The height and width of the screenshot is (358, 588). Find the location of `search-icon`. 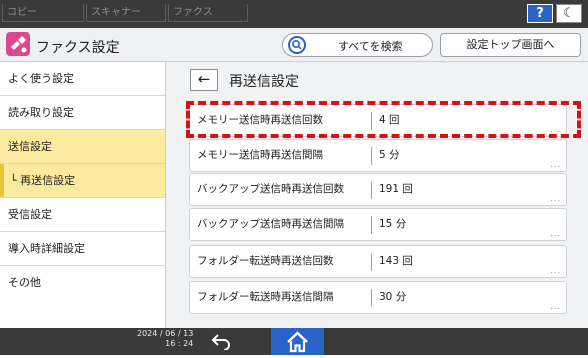

search-icon is located at coordinates (297, 45).